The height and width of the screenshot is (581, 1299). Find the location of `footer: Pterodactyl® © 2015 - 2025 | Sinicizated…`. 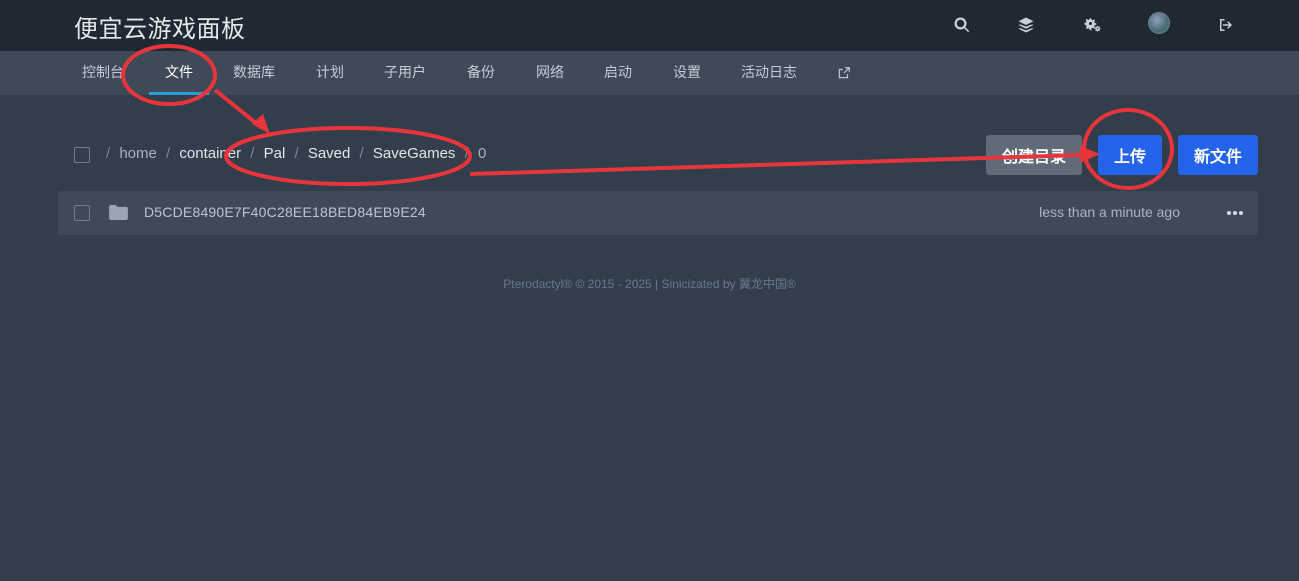

footer: Pterodactyl® © 2015 - 2025 | Sinicizated… is located at coordinates (649, 284).